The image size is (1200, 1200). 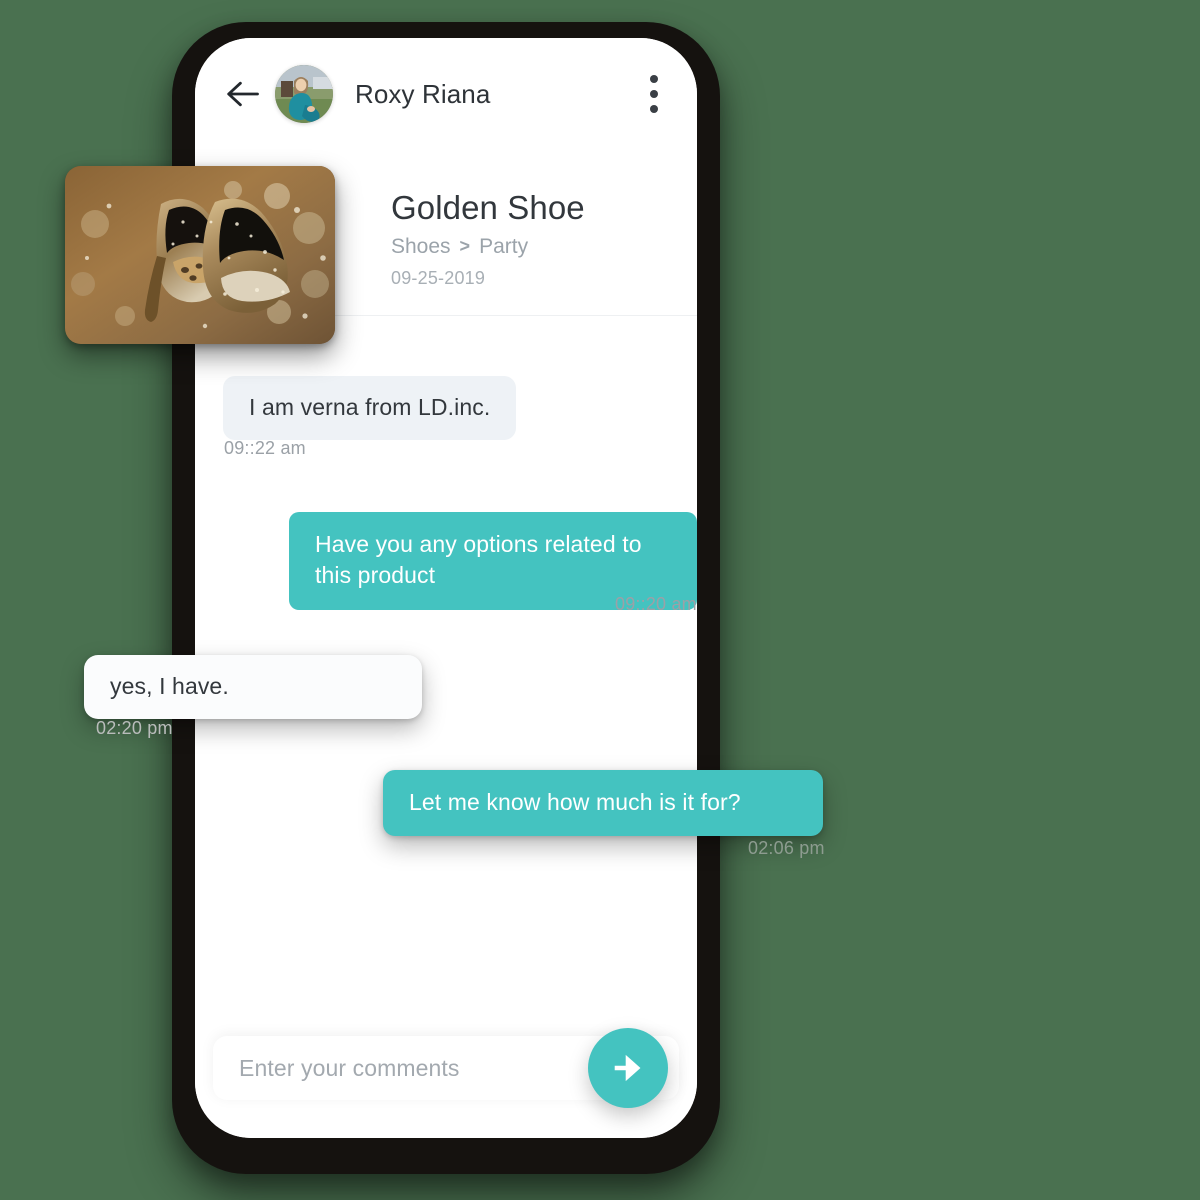 I want to click on message-bubble-incoming: I am verna from LD.inc., so click(x=370, y=408).